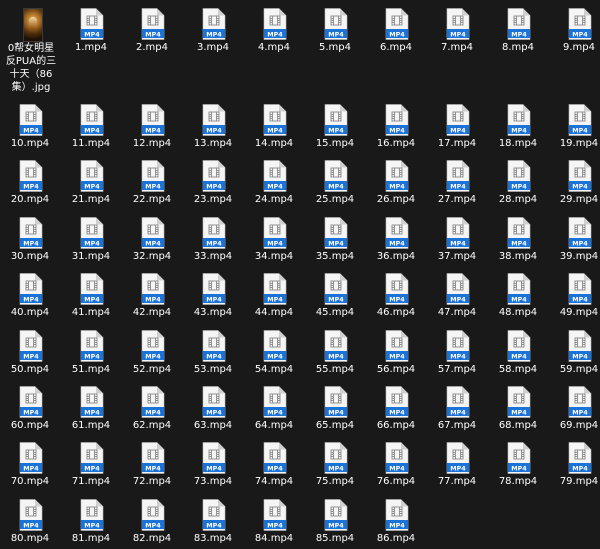 The height and width of the screenshot is (549, 600). Describe the element at coordinates (335, 183) in the screenshot. I see `file-item-mp4: MP4 25.mp4` at that location.